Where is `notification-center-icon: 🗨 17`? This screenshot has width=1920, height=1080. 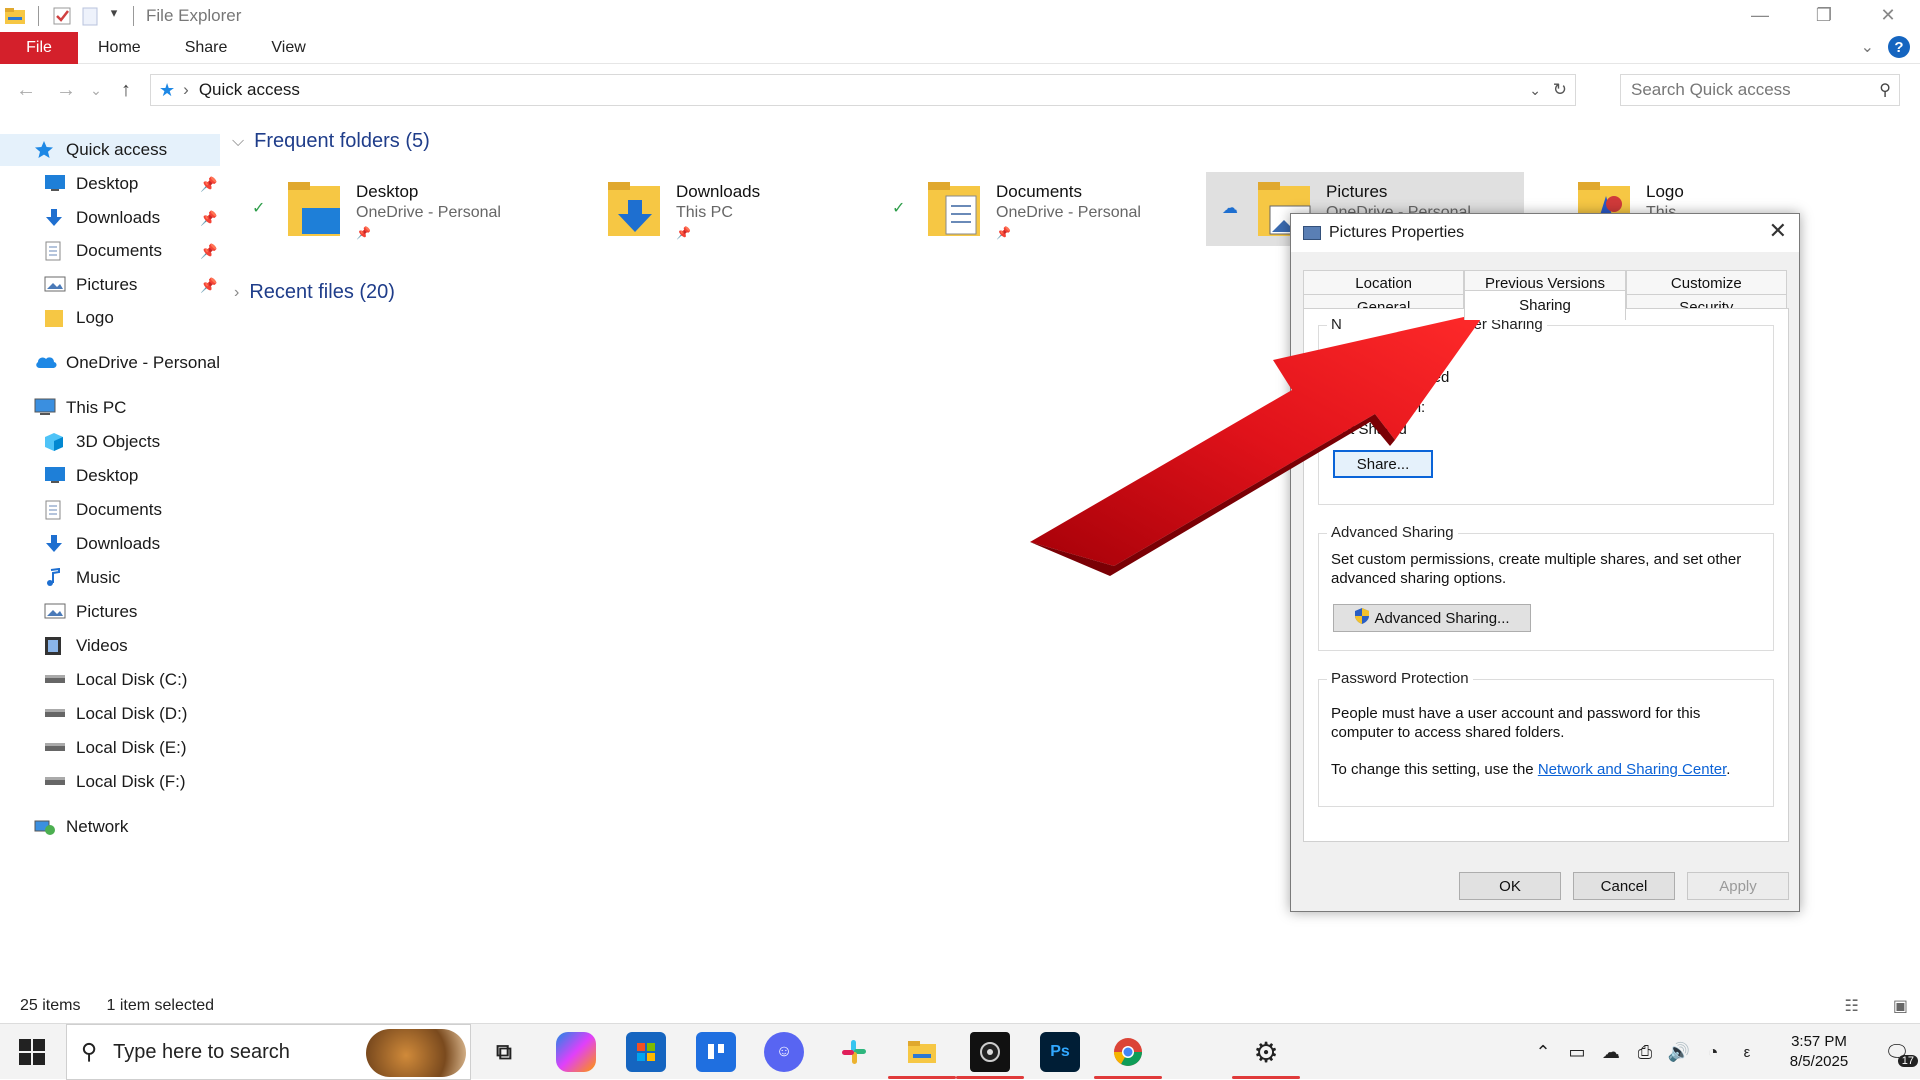
notification-center-icon: 🗨 17 is located at coordinates (1897, 1053).